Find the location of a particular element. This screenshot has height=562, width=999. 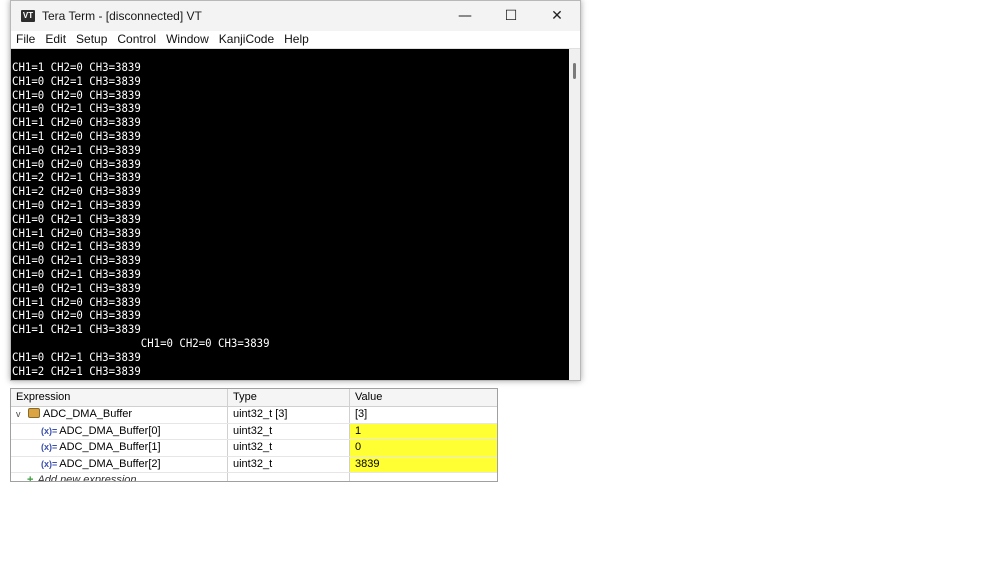

child-expression-cell: (x)= ADC_DMA_Buffer[0] is located at coordinates (119, 431).